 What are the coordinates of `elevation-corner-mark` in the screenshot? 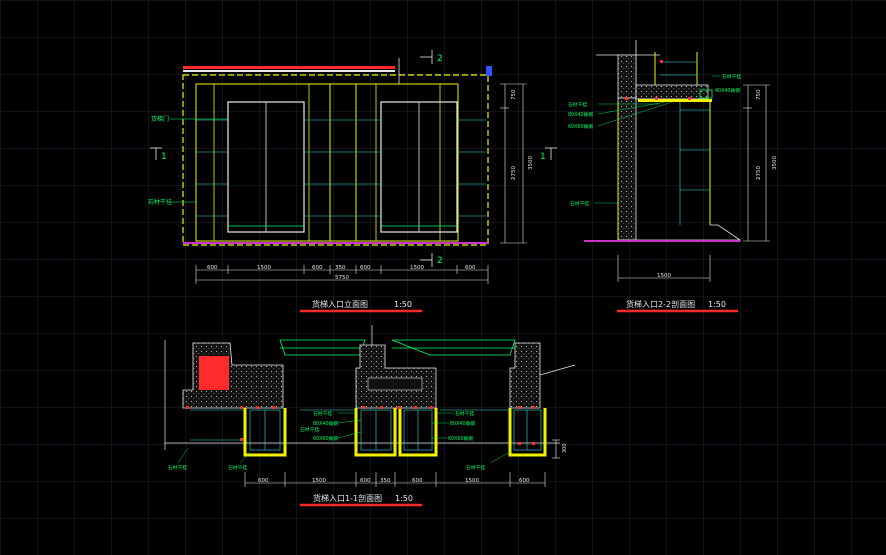 It's located at (489, 71).